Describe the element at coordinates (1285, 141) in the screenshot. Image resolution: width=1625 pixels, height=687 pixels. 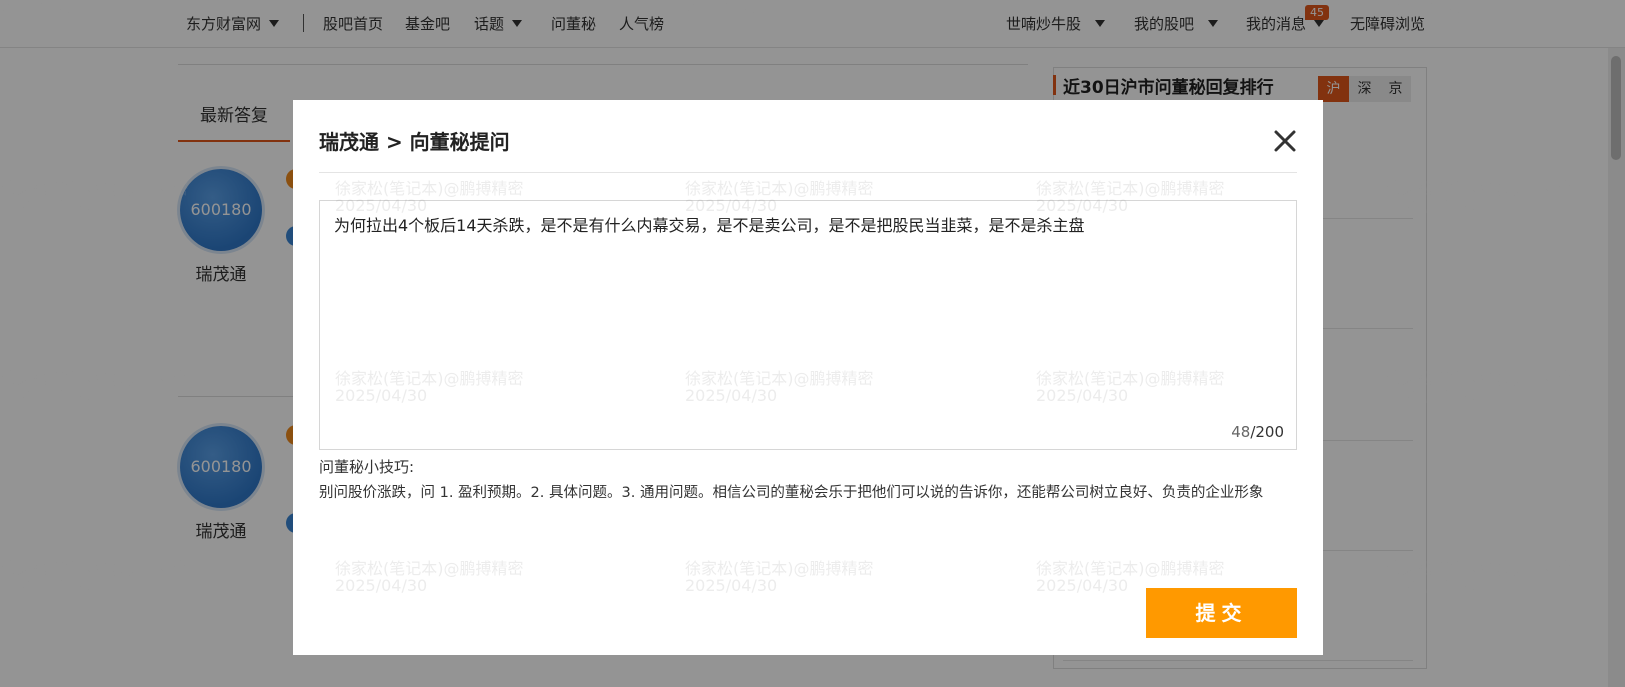
I see `close-icon` at that location.